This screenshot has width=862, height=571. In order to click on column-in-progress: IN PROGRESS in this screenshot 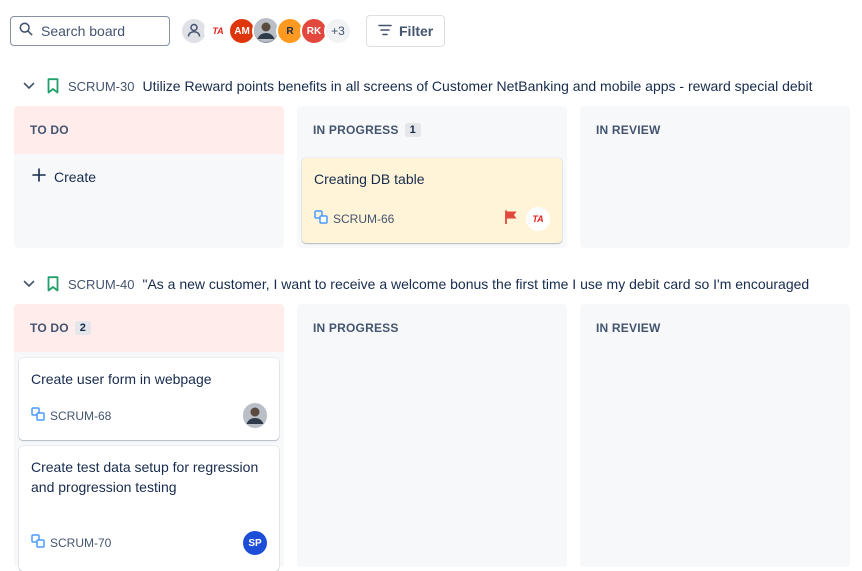, I will do `click(432, 435)`.